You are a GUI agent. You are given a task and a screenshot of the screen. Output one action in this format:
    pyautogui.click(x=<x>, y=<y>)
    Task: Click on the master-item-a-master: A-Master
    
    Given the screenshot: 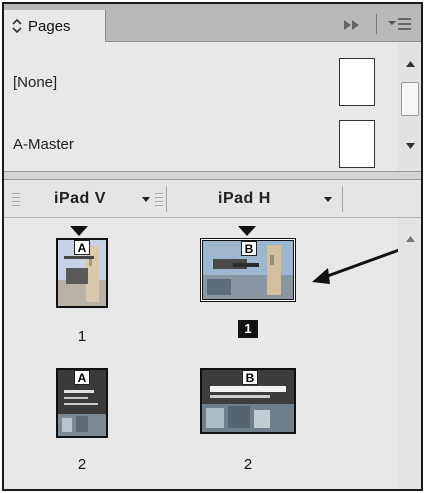 What is the action you would take?
    pyautogui.click(x=200, y=144)
    